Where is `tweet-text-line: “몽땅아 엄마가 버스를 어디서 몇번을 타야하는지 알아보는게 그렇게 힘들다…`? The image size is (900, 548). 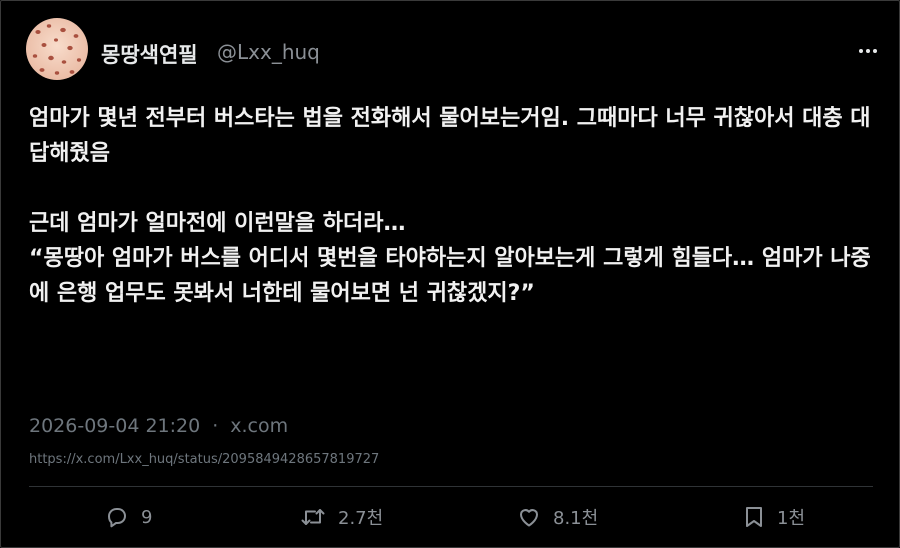
tweet-text-line: “몽땅아 엄마가 버스를 어디서 몇번을 타야하는지 알아보는게 그렇게 힘들다… is located at coordinates (450, 276).